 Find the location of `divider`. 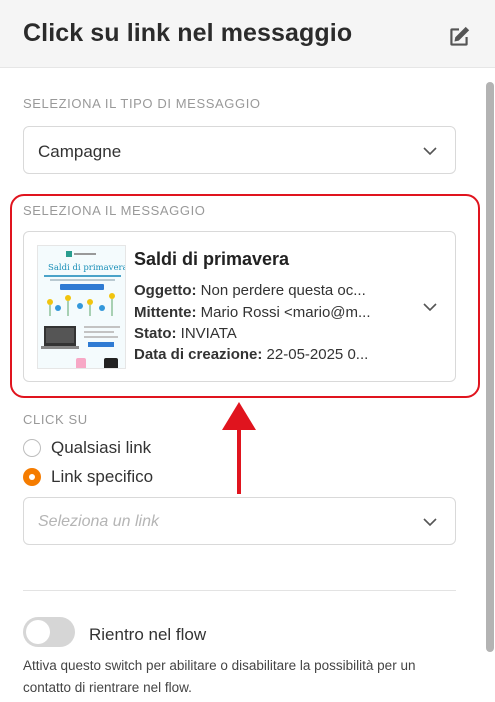

divider is located at coordinates (239, 590).